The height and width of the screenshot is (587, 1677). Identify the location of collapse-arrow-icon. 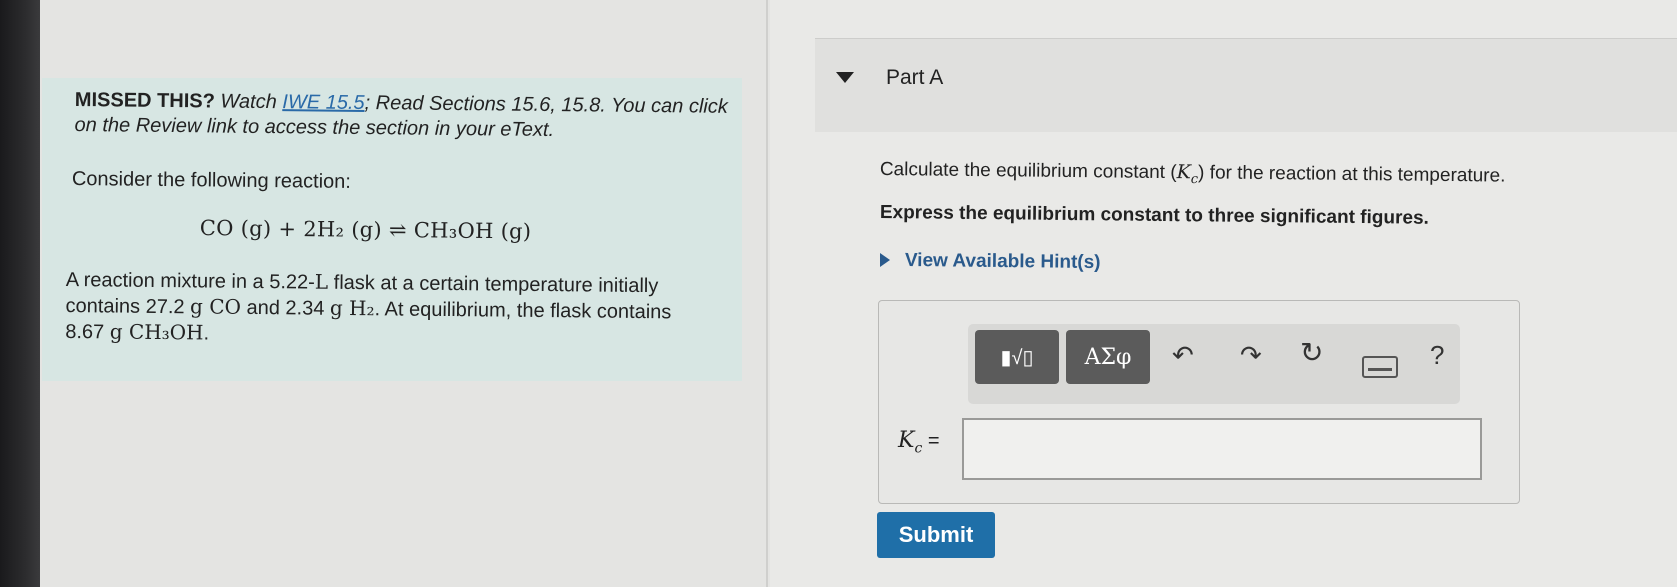
(845, 77).